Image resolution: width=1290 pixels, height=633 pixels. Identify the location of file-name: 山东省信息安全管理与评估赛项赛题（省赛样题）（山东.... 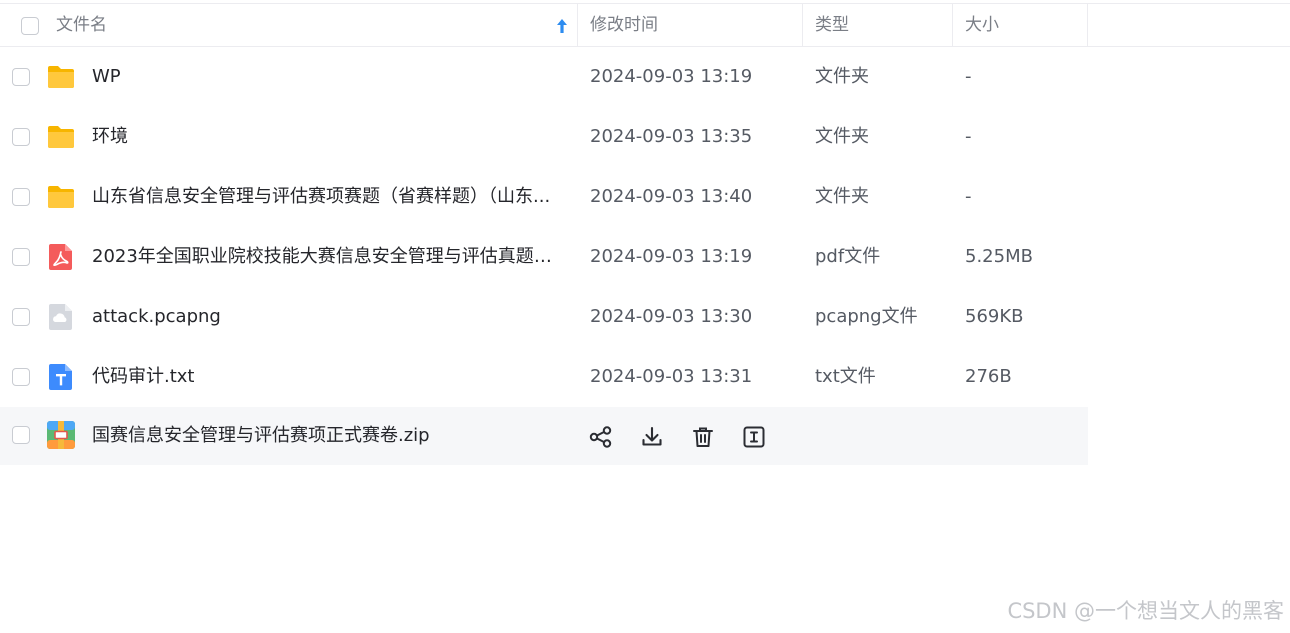
(327, 197).